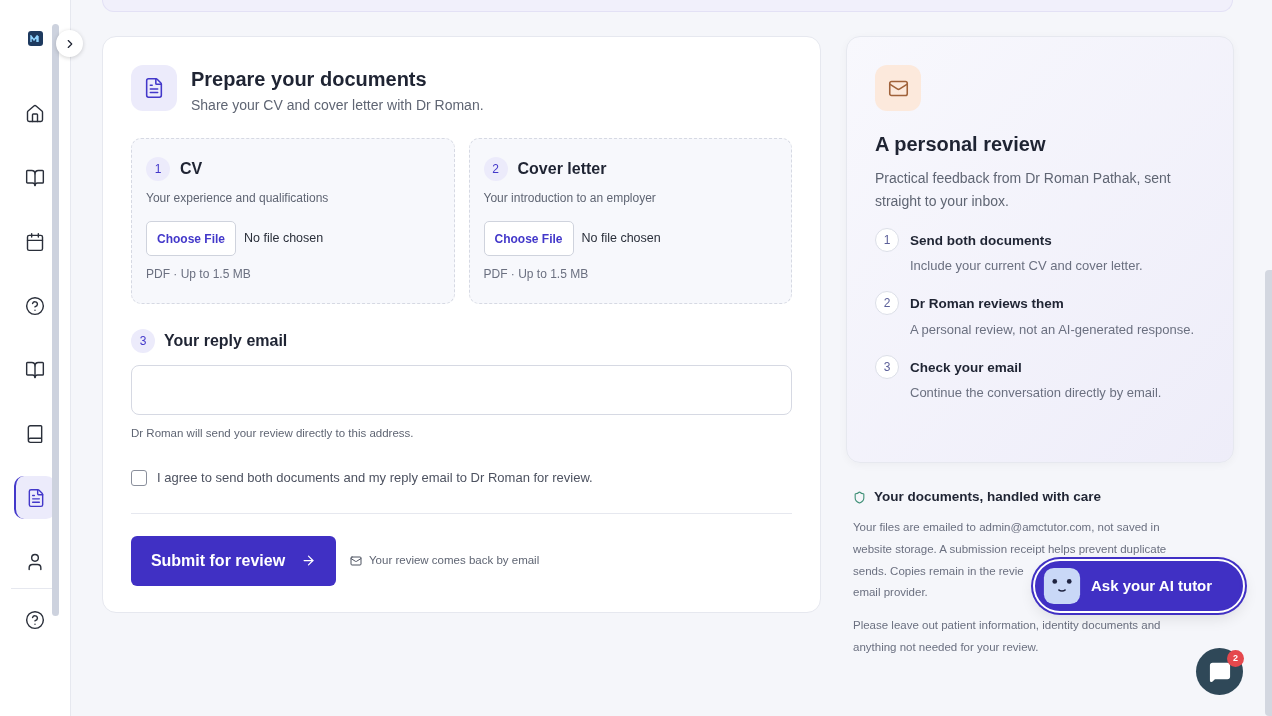 This screenshot has height=716, width=1272. What do you see at coordinates (191, 169) in the screenshot?
I see `upload-title: CV` at bounding box center [191, 169].